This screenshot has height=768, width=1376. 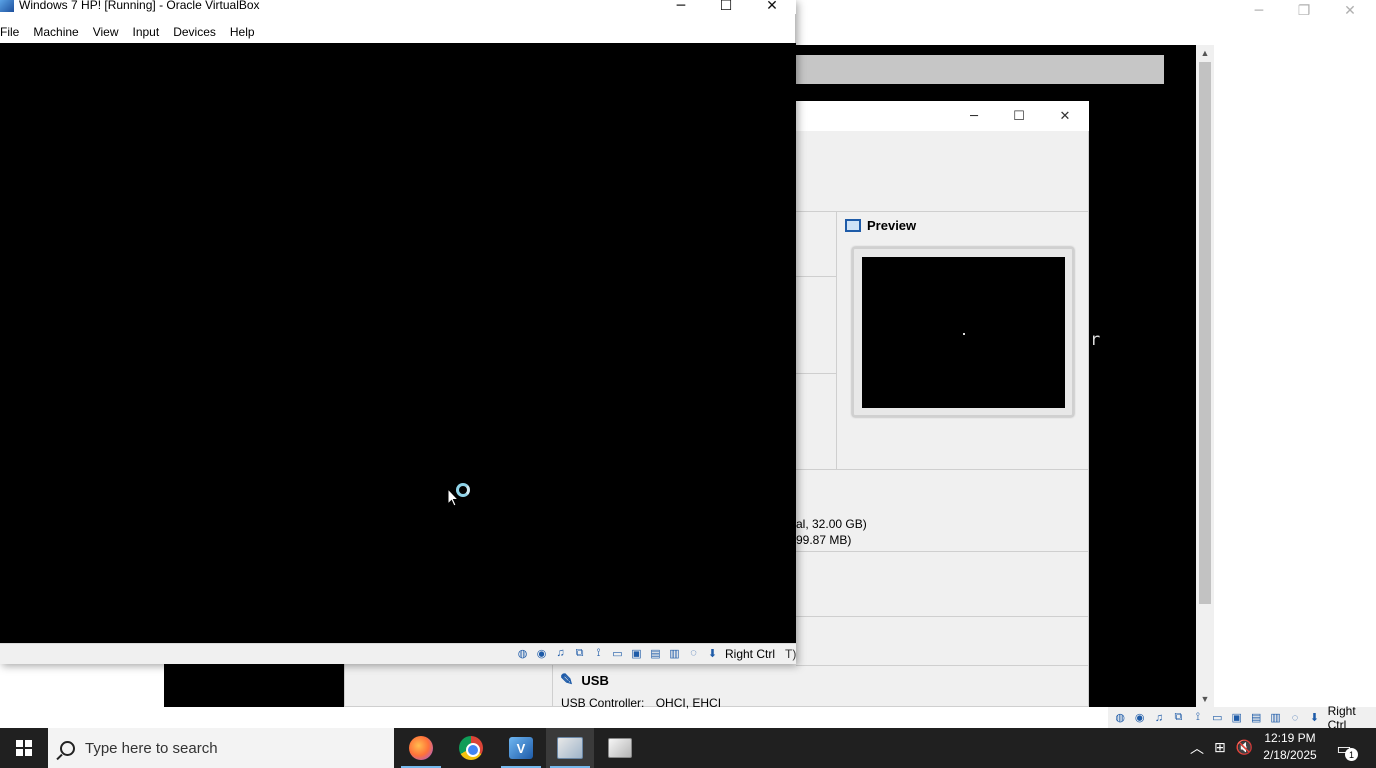 I want to click on network-tray-icon: ⊞, so click(x=1220, y=748).